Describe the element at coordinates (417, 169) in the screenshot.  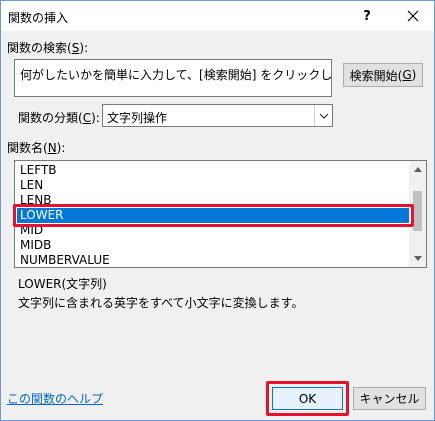
I see `scroll-up-icon` at that location.